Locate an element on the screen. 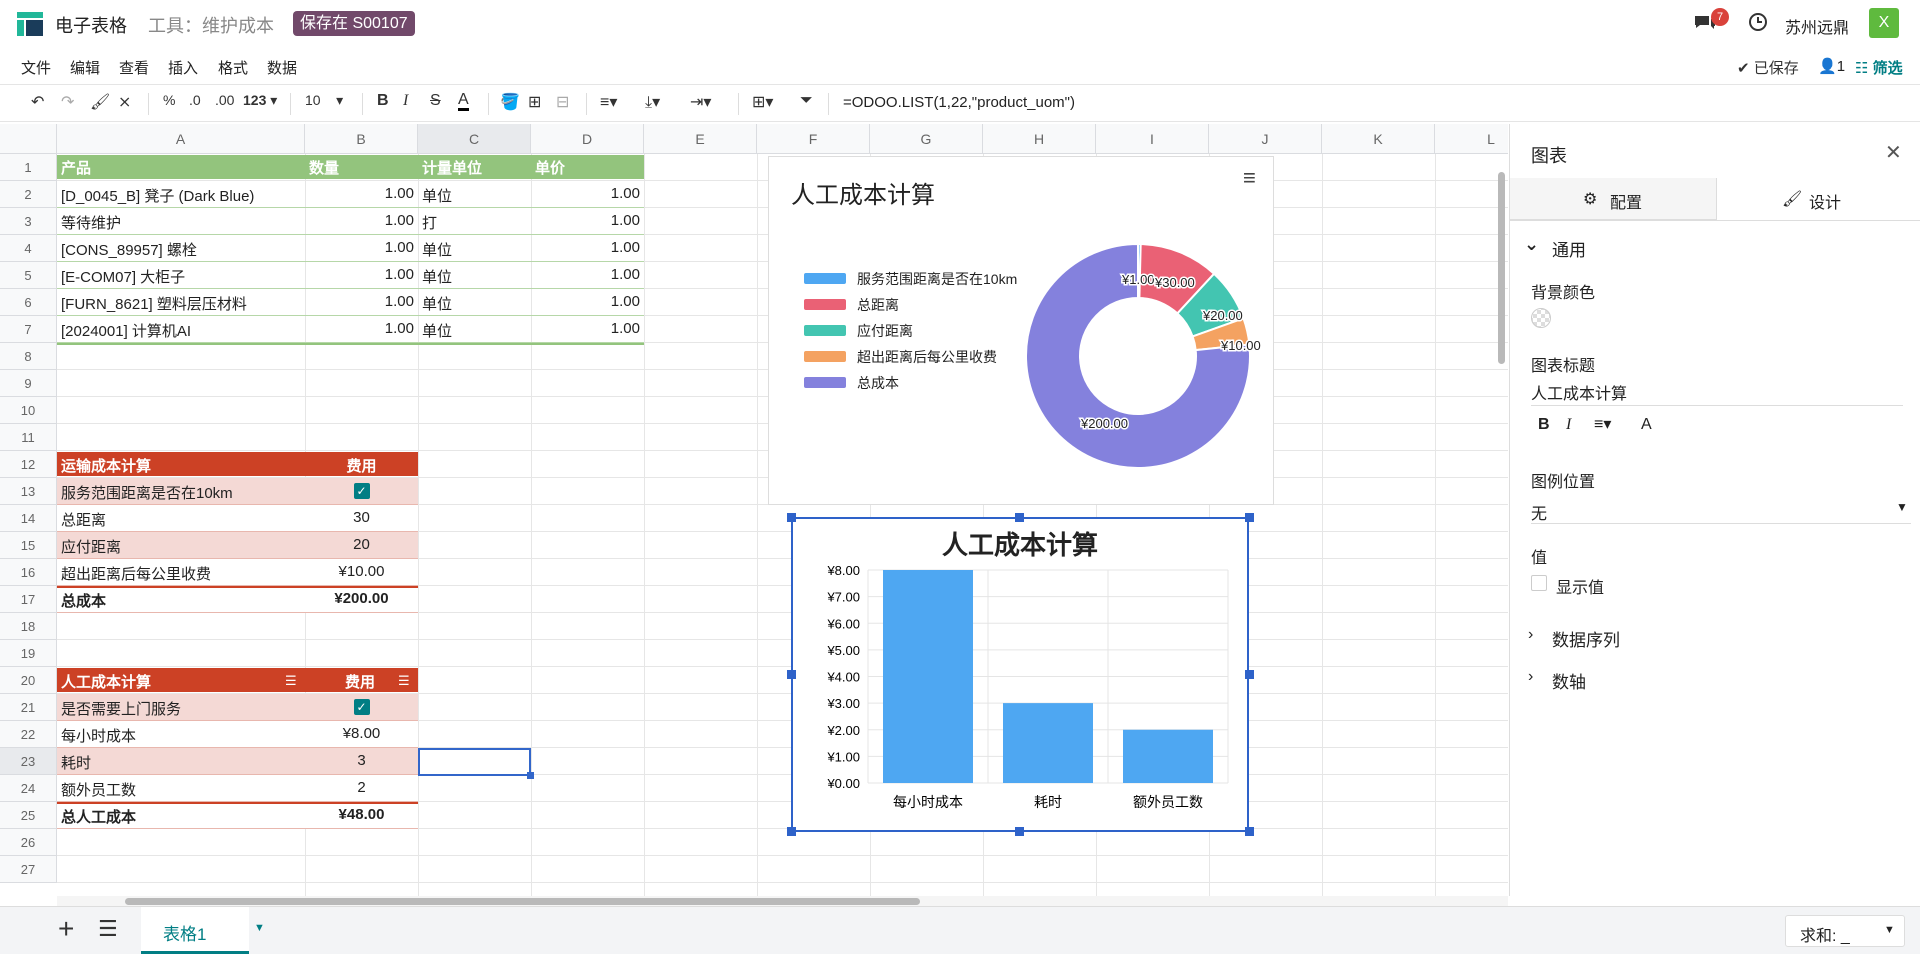  row-header: 11 is located at coordinates (28, 437).